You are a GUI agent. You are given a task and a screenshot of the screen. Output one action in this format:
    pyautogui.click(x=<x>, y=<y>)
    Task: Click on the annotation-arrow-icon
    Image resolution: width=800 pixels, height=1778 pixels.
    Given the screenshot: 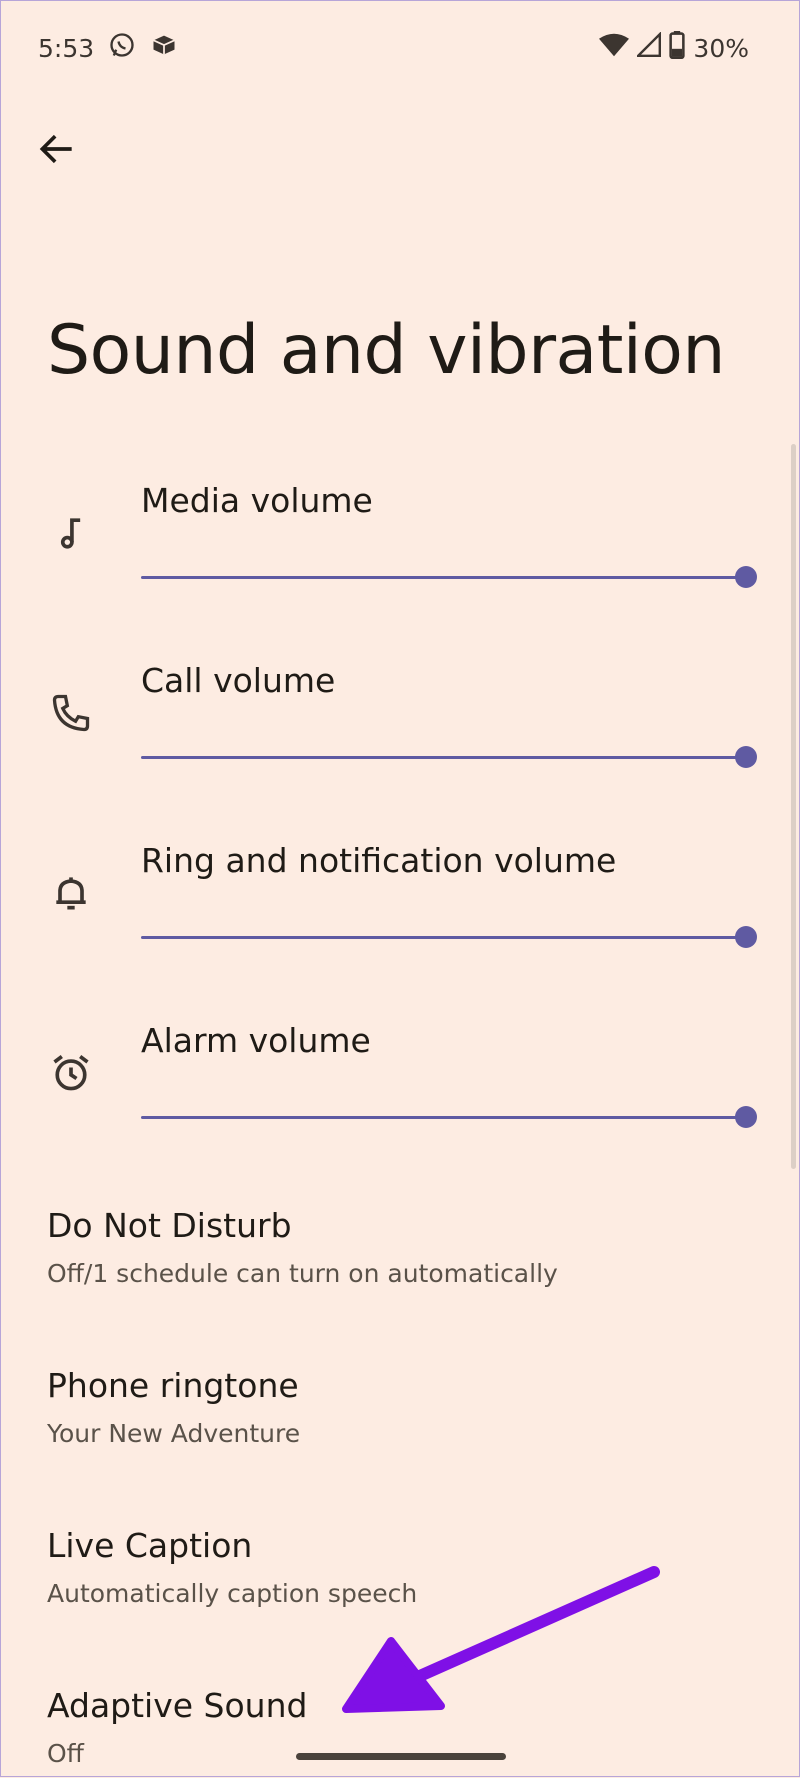 What is the action you would take?
    pyautogui.click(x=501, y=1639)
    